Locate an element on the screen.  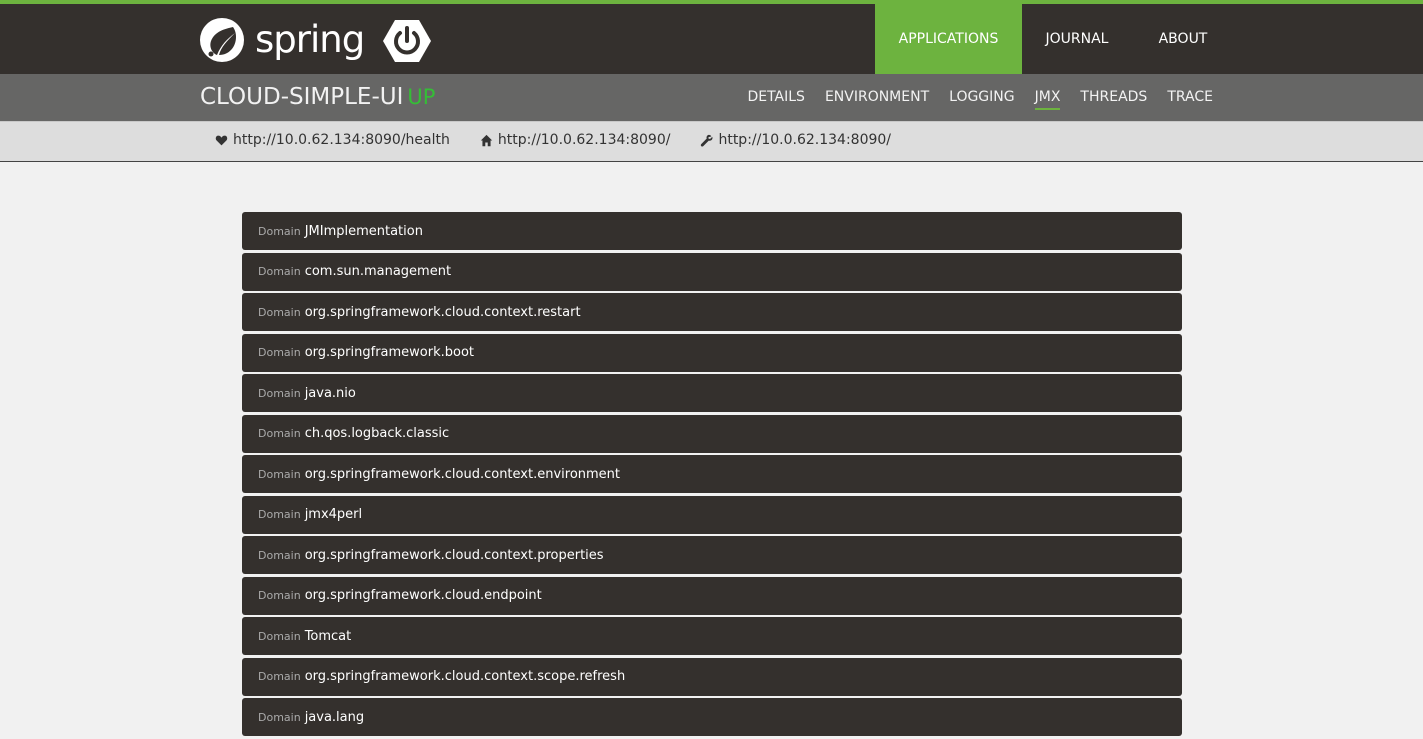
list-item: Domain jmx4perl is located at coordinates (712, 514).